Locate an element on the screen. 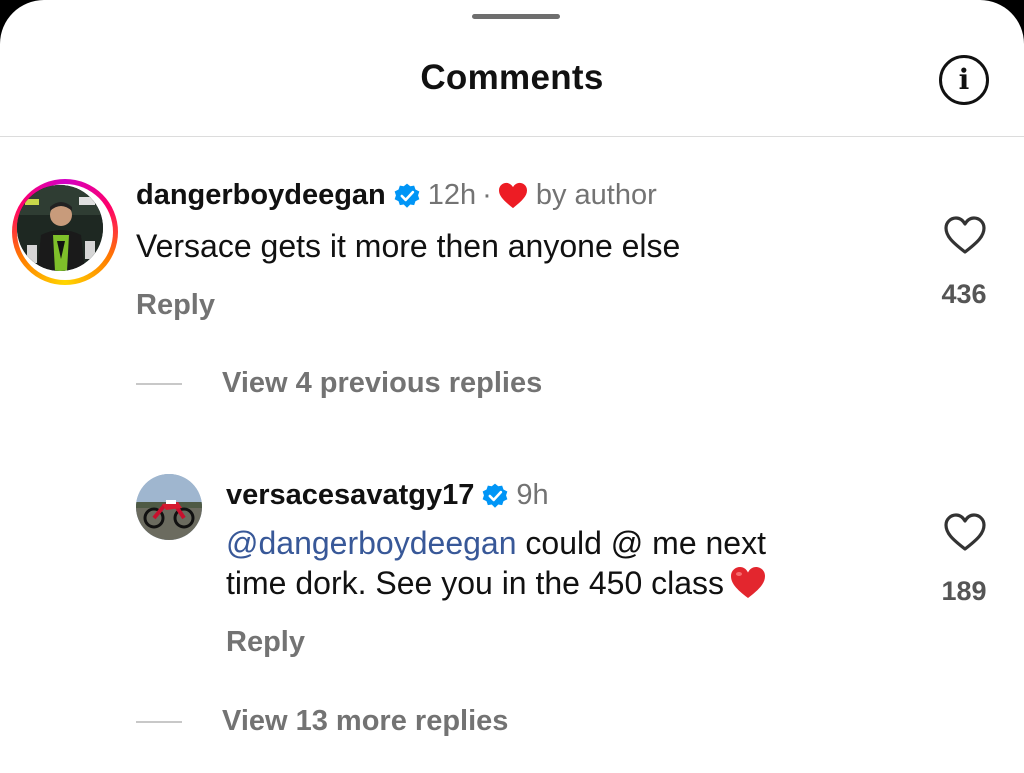  comment-meta: versacesavatgy17 9h is located at coordinates (387, 495).